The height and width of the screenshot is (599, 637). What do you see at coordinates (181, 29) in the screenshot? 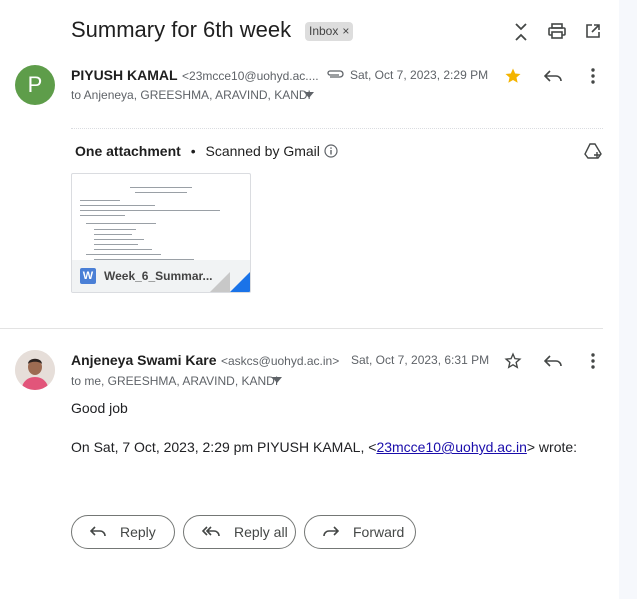
I see `email-subject: Summary for 6th week` at bounding box center [181, 29].